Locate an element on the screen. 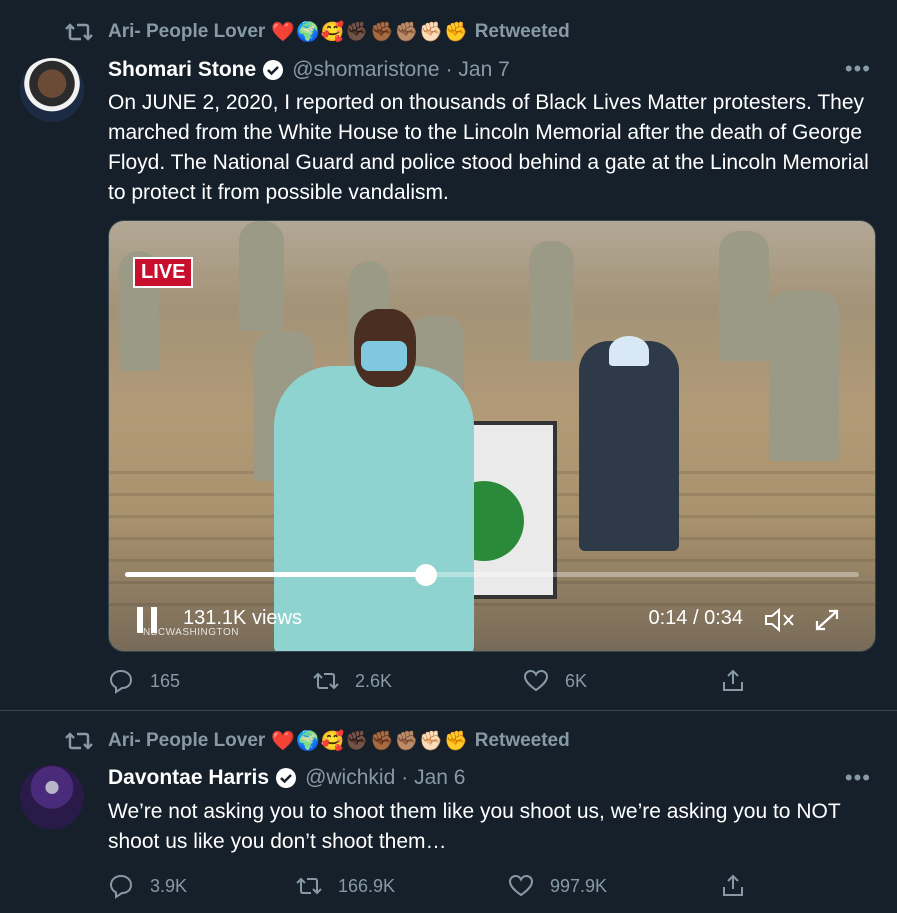  tweet-header: Davontae Harris @wichkid · Jan 6 is located at coordinates (286, 778).